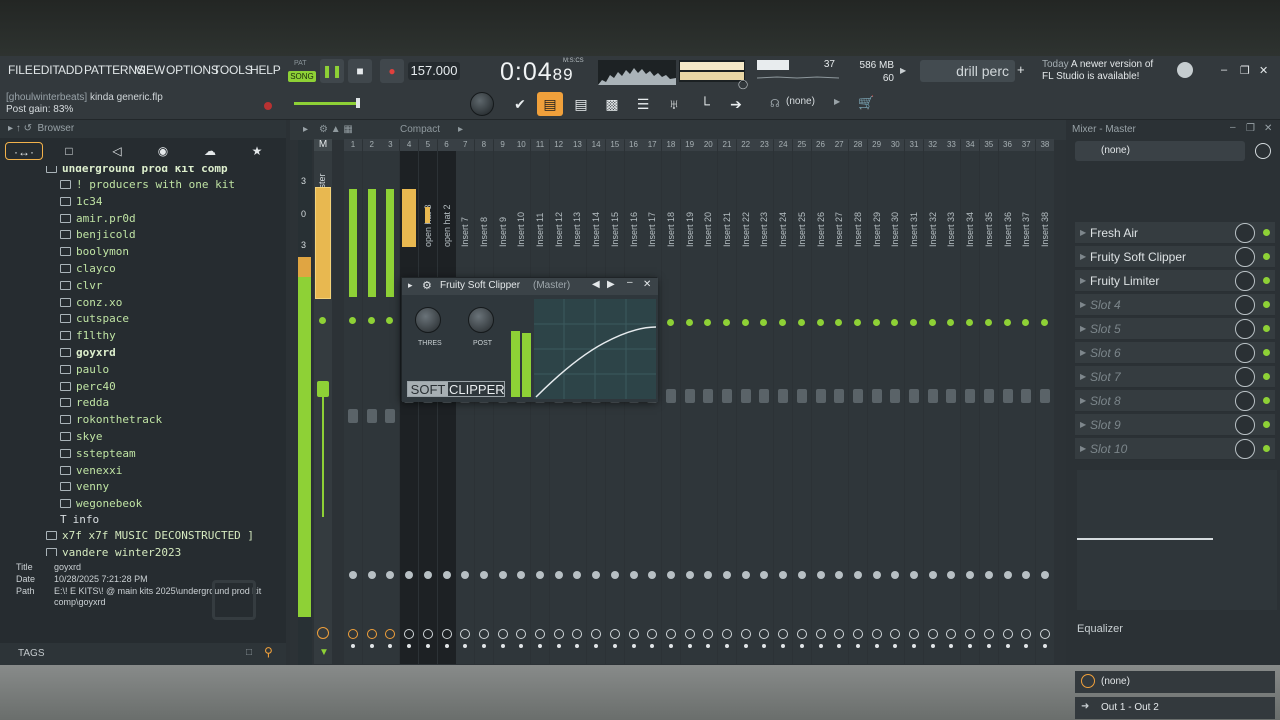 The image size is (1280, 720). Describe the element at coordinates (674, 104) in the screenshot. I see `mixer-icon: ♅` at that location.